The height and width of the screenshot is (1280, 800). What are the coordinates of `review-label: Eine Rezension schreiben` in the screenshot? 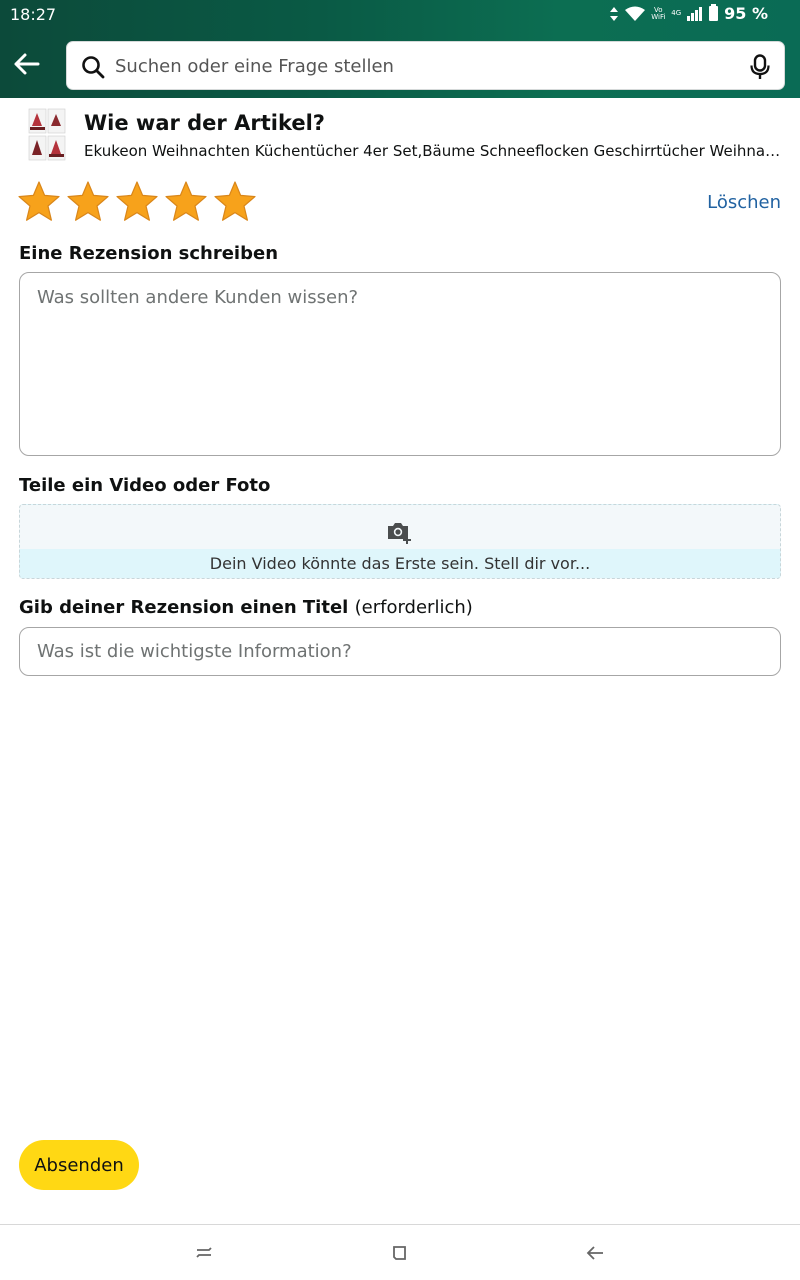 It's located at (149, 253).